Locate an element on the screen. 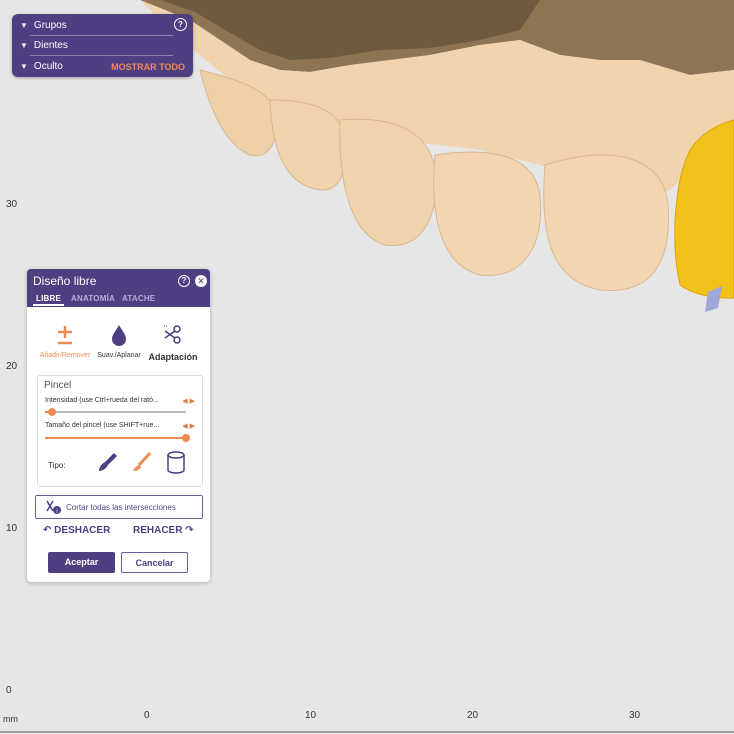 The image size is (734, 734). ruler-label: 30 is located at coordinates (12, 204).